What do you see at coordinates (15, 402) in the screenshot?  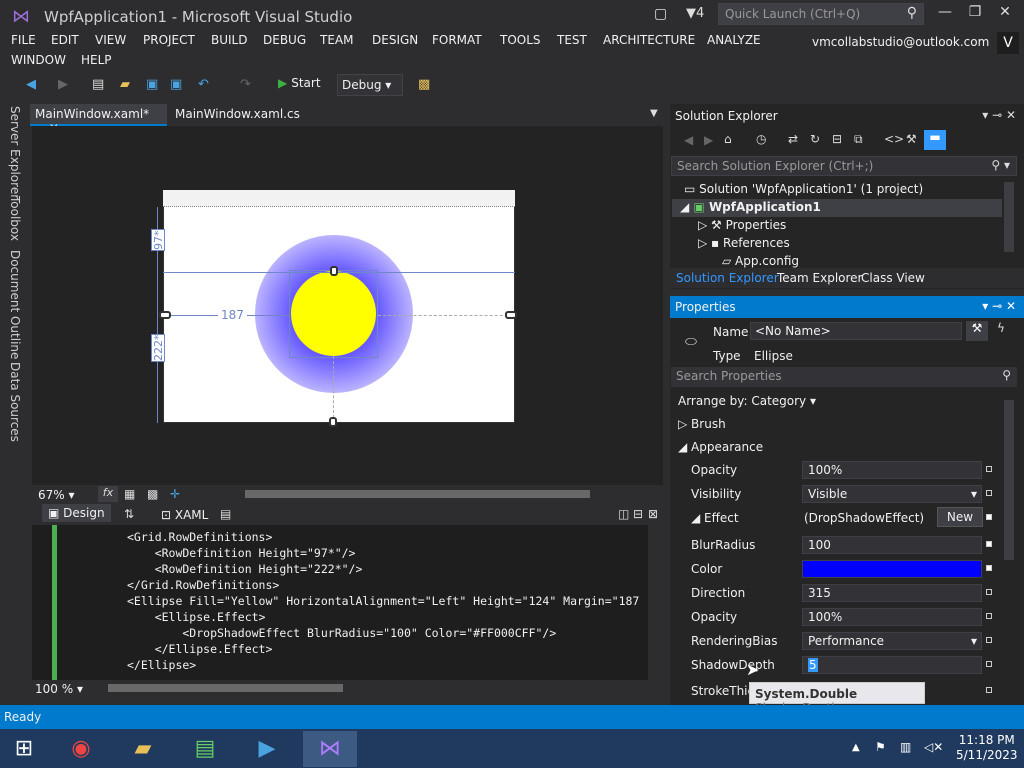 I see `data-sources-tab: Data Sources` at bounding box center [15, 402].